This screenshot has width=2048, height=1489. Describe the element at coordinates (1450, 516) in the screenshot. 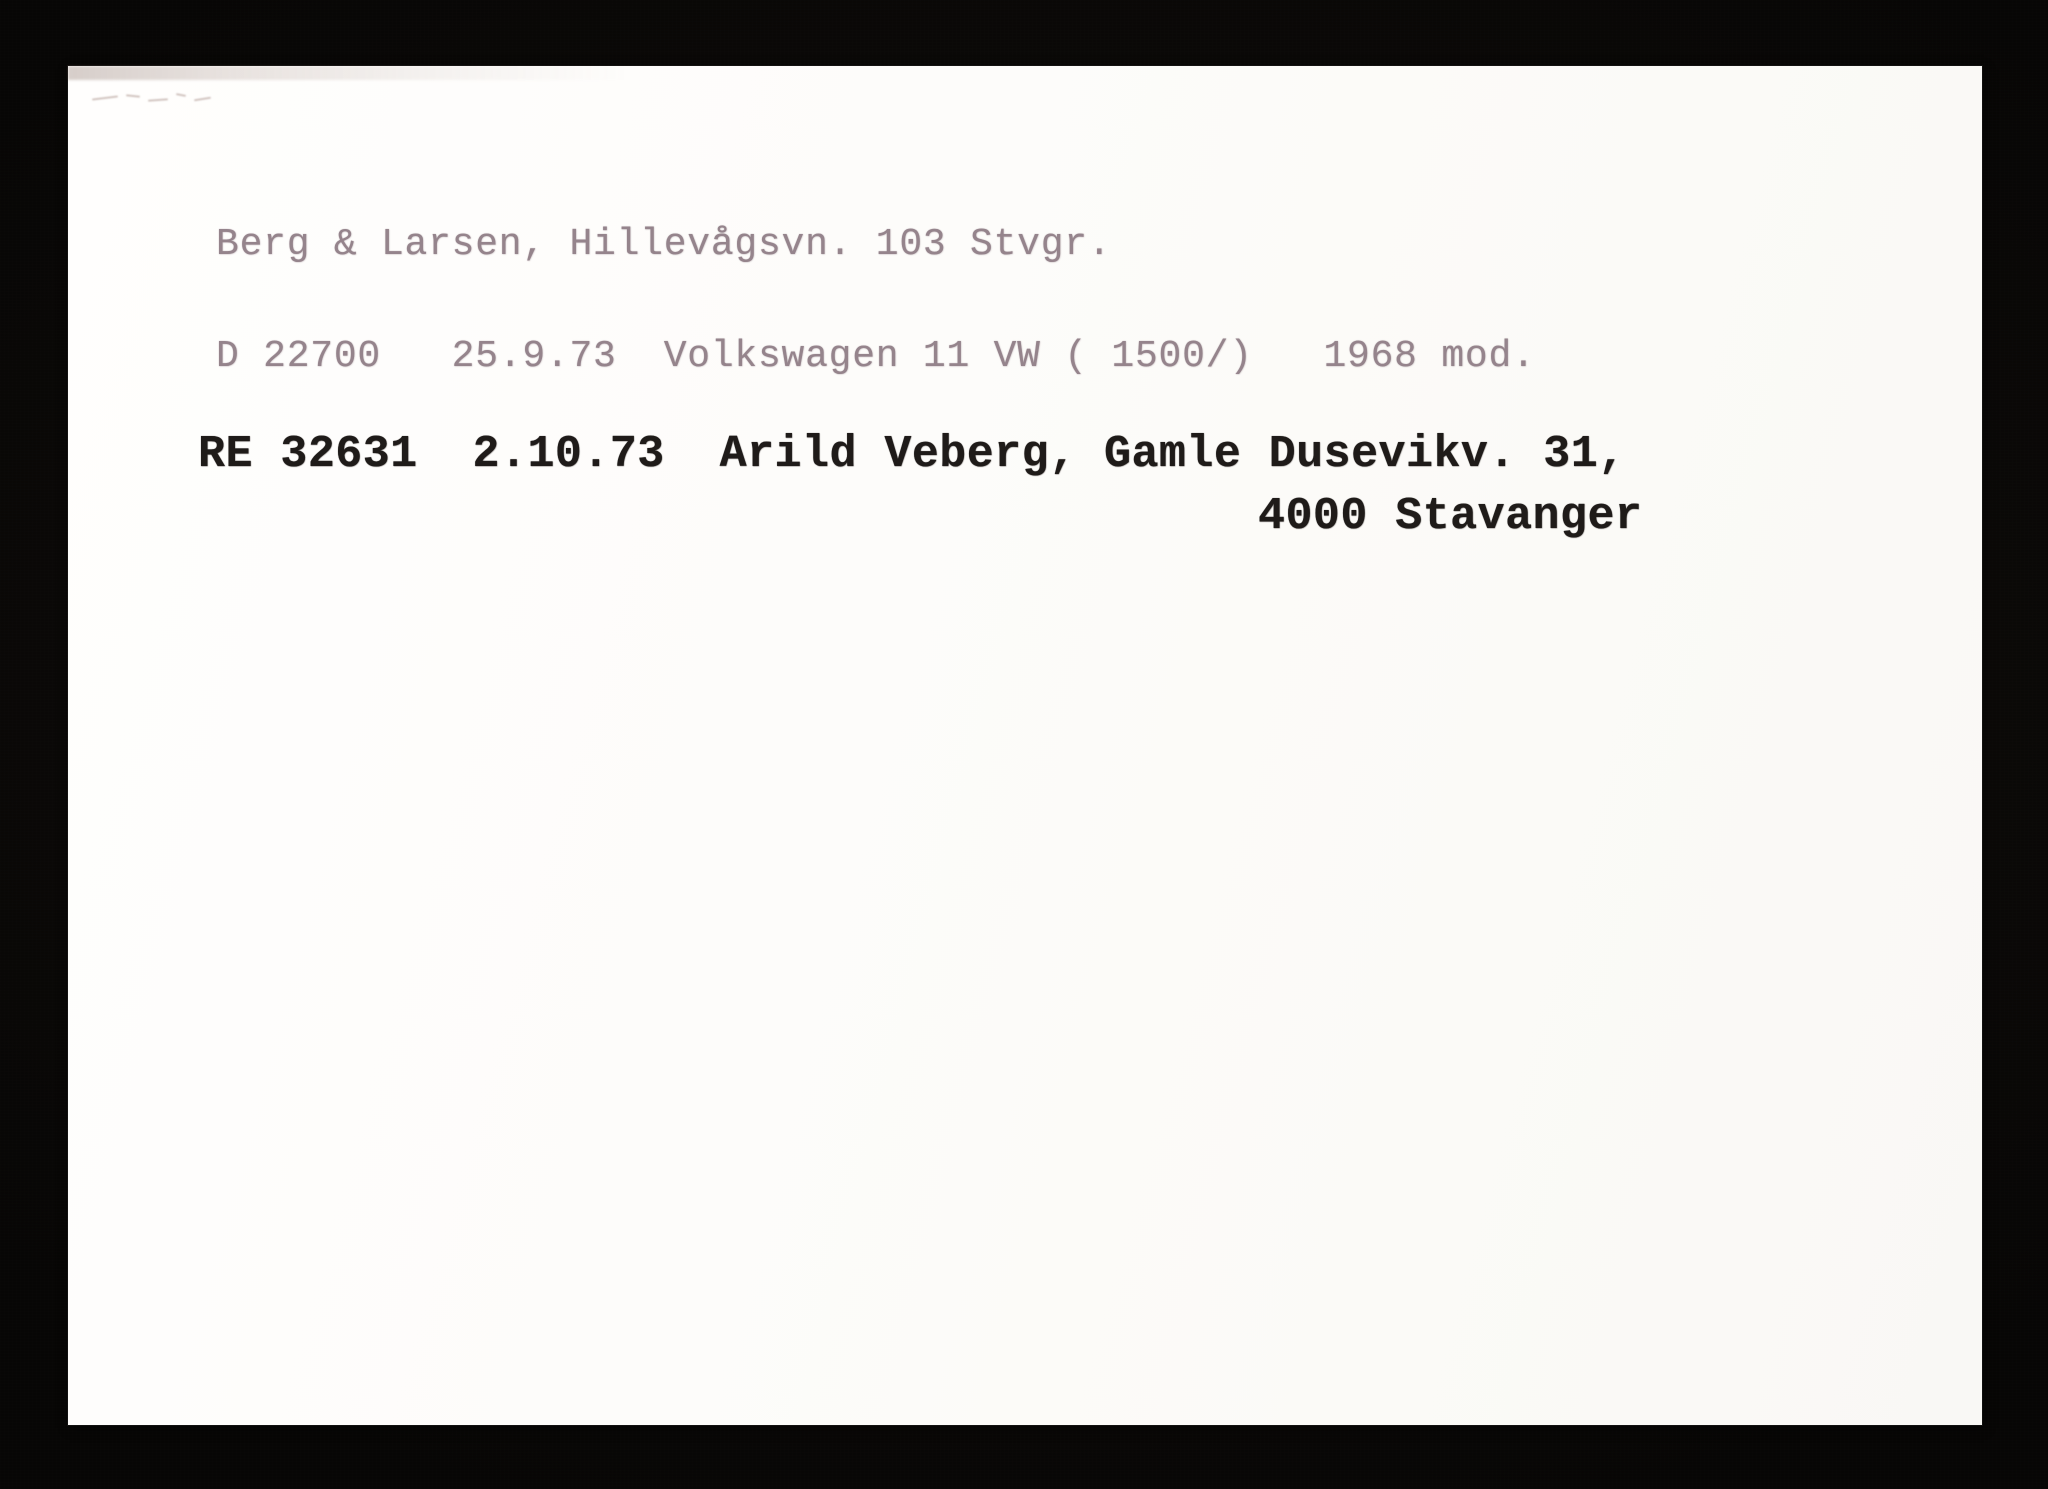

I see `record-line-current-continuation: 4000 Stavanger` at that location.